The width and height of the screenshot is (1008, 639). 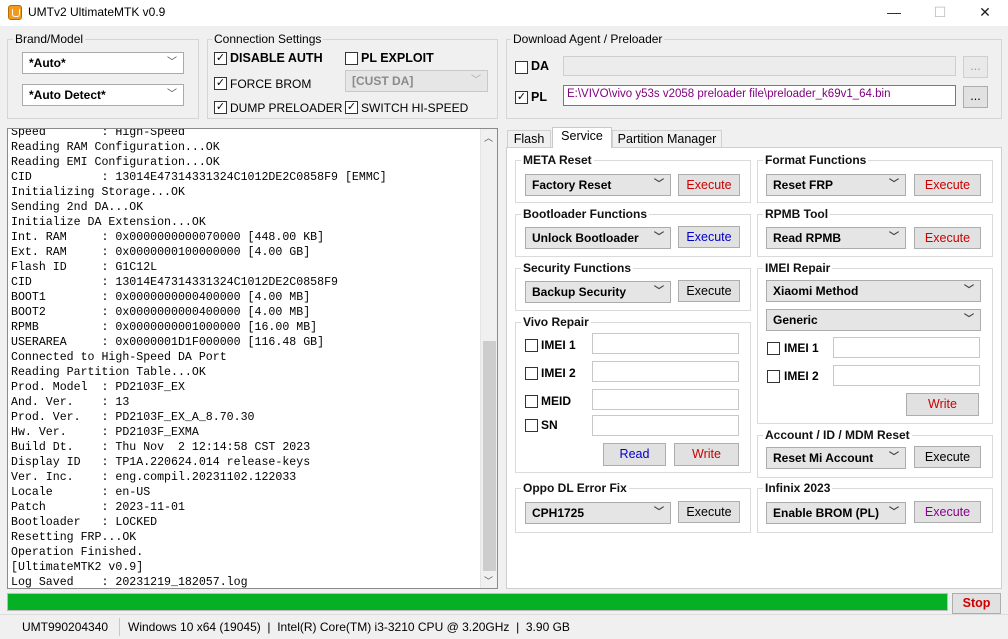 I want to click on bootloader-functions-value: Unlock Bootloader, so click(x=585, y=238).